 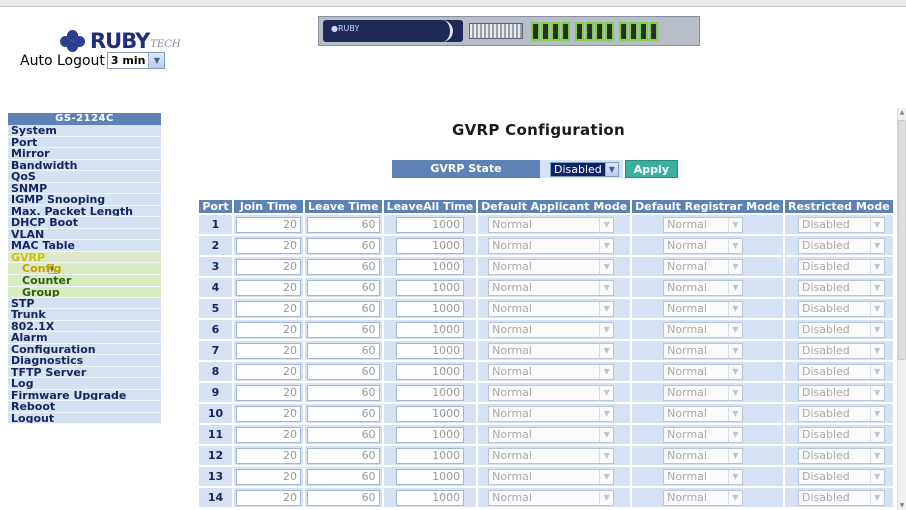 I want to click on sidebar-item-dhcp-boot: DHCP Boot, so click(x=84, y=223).